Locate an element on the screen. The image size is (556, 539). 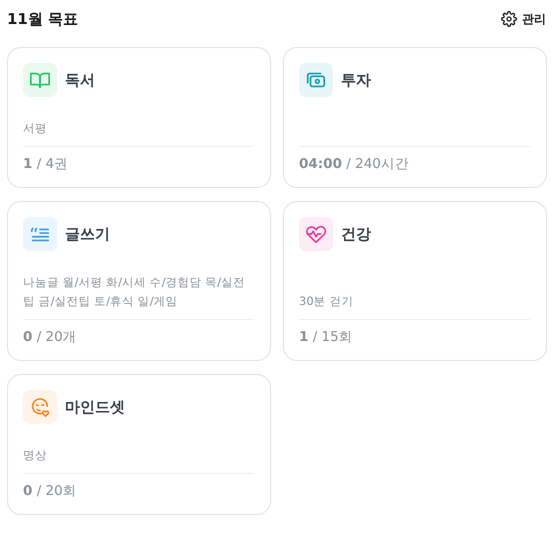
goal-card: 독서 서평 1 / 4권 is located at coordinates (139, 117).